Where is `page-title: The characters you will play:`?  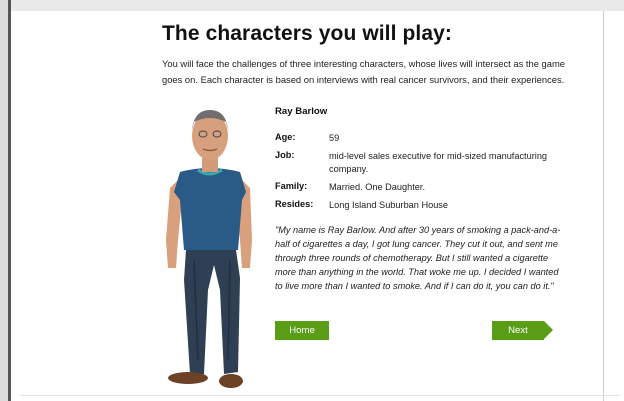 page-title: The characters you will play: is located at coordinates (307, 33).